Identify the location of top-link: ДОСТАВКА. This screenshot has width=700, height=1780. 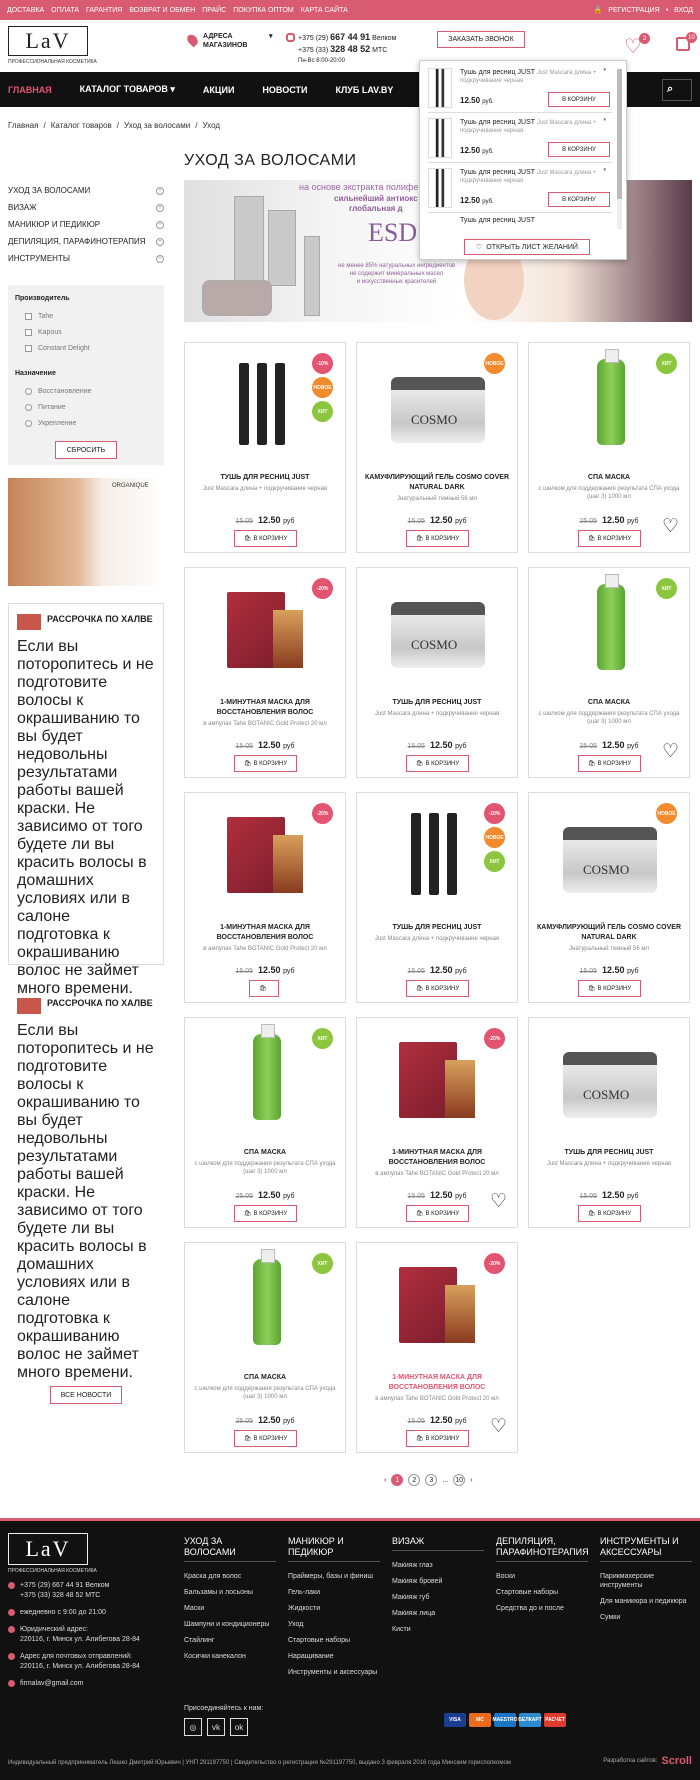
(25, 10).